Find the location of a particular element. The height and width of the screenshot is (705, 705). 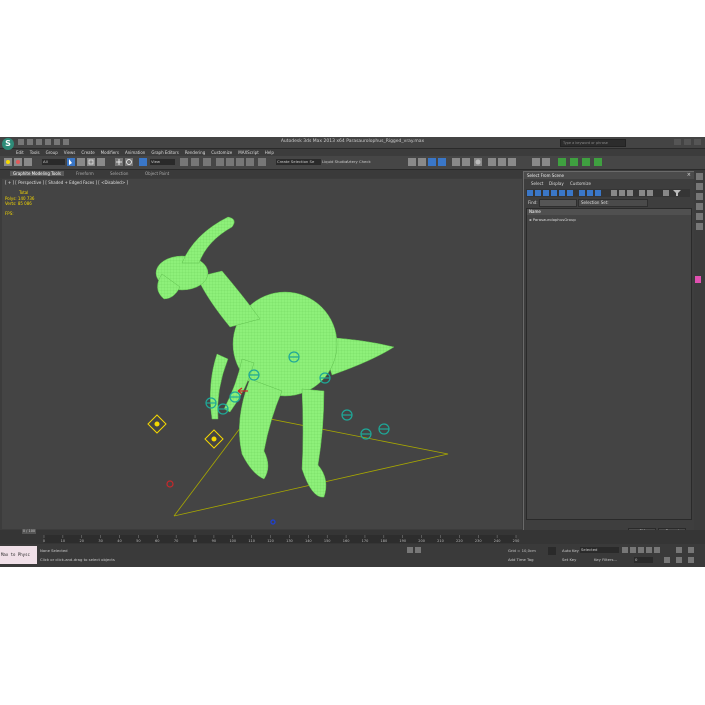

graphite-tools-icon is located at coordinates (442, 162).